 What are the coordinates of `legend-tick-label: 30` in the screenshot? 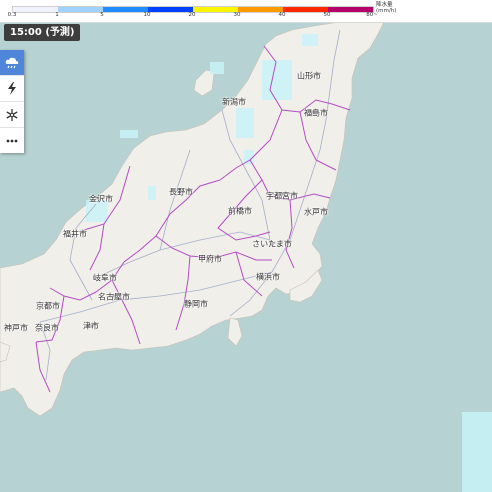 It's located at (237, 15).